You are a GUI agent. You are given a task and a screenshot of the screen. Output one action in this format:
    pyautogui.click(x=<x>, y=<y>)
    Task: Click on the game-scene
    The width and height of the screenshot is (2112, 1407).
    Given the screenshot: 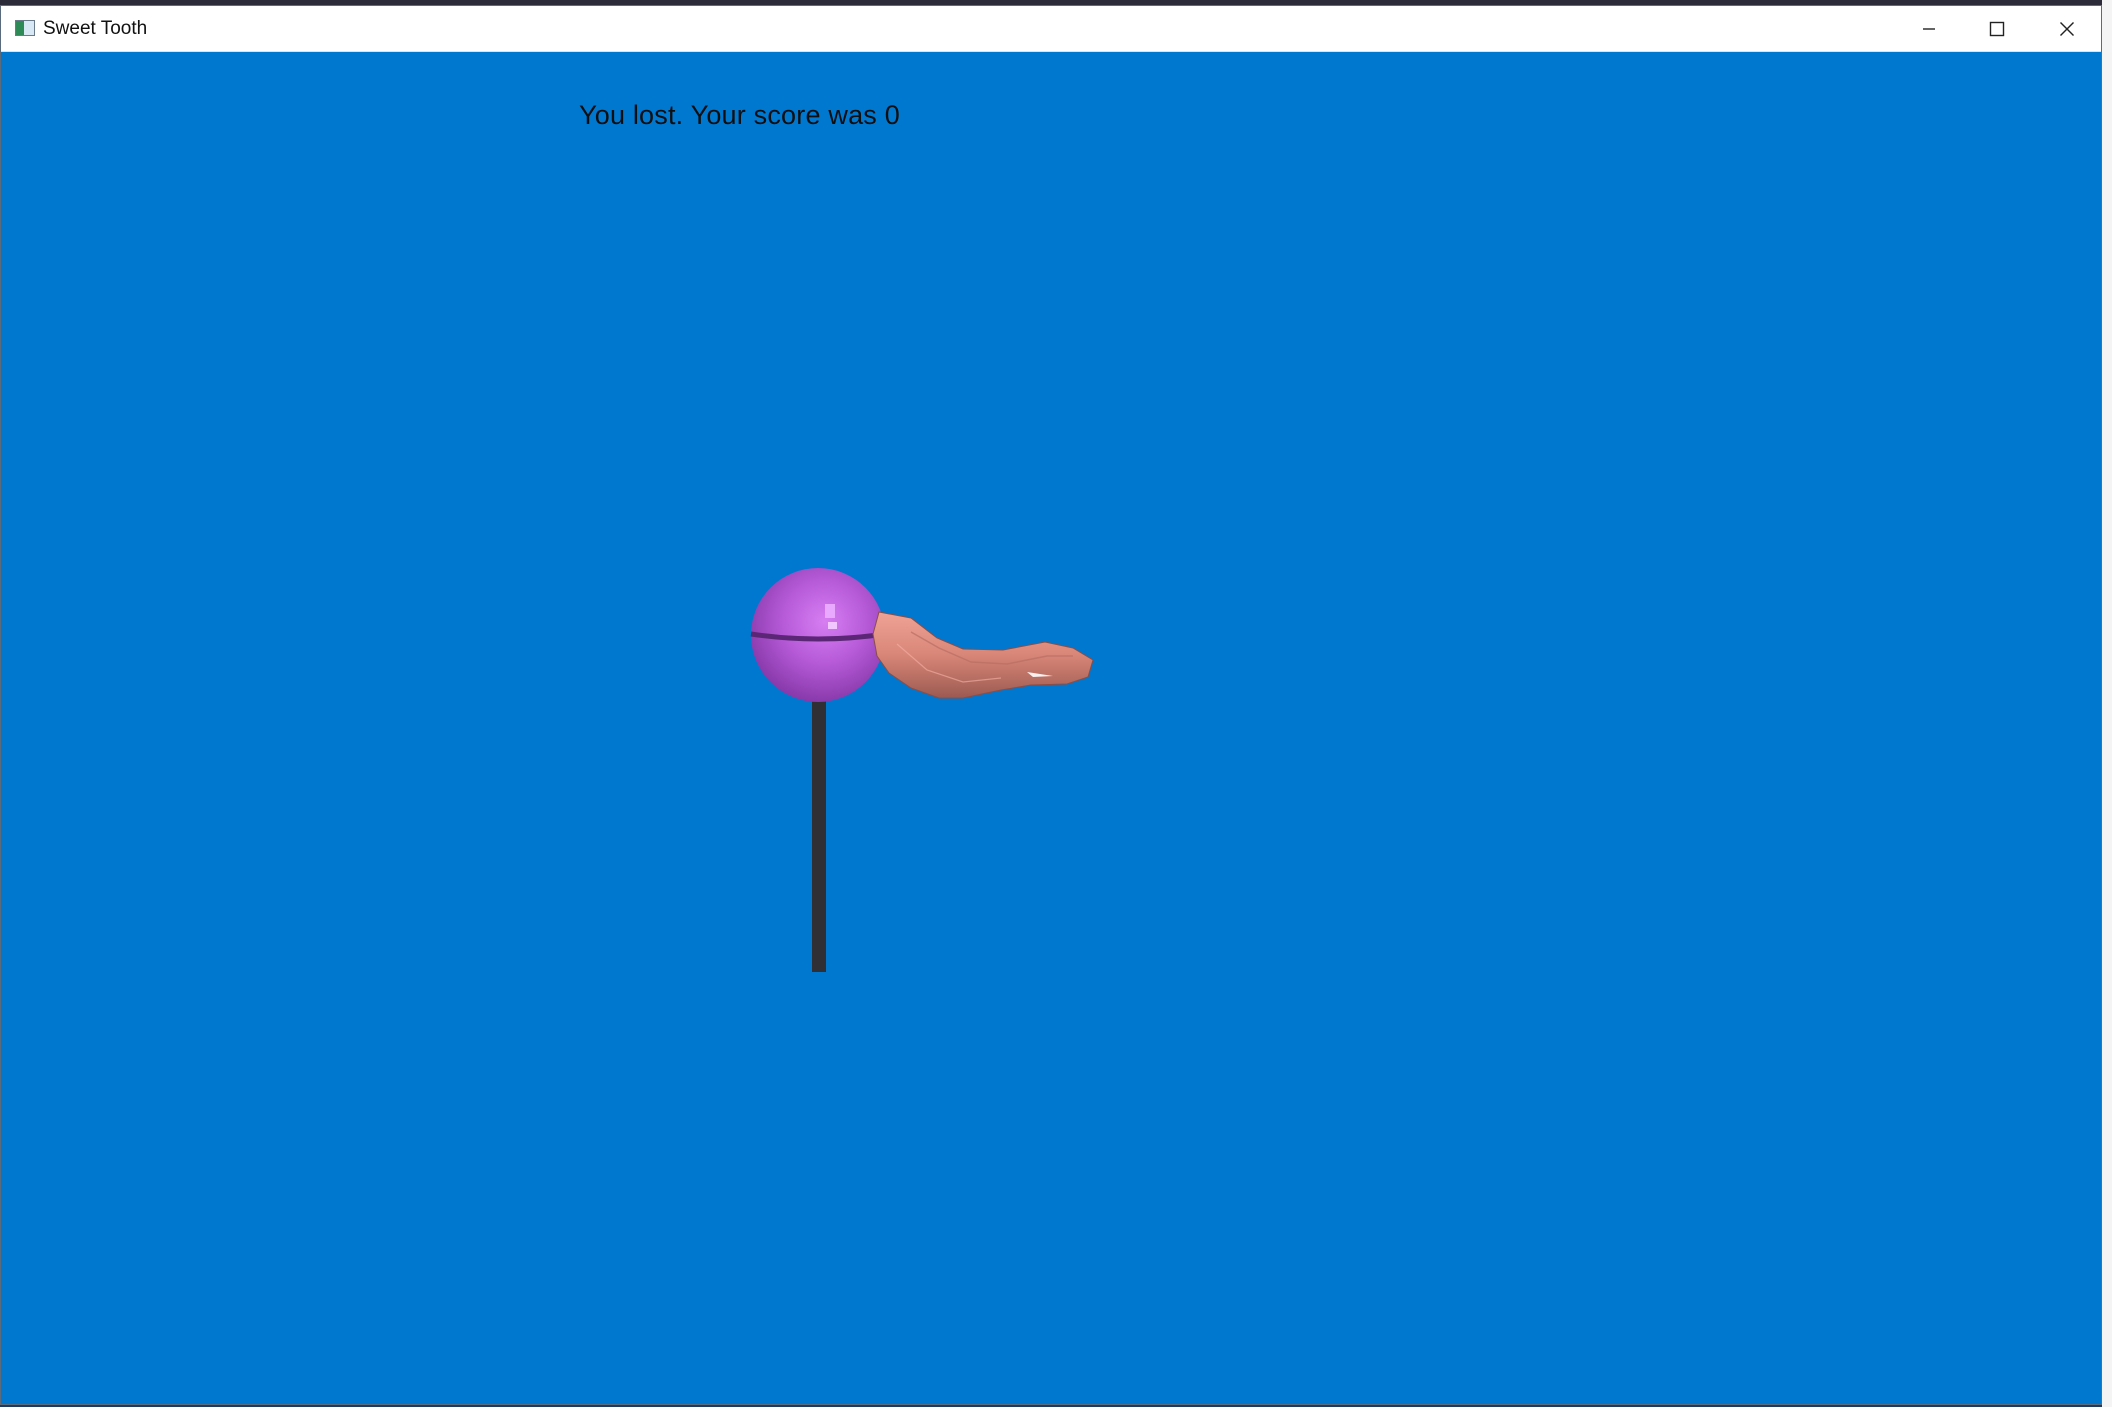 What is the action you would take?
    pyautogui.click(x=922, y=770)
    